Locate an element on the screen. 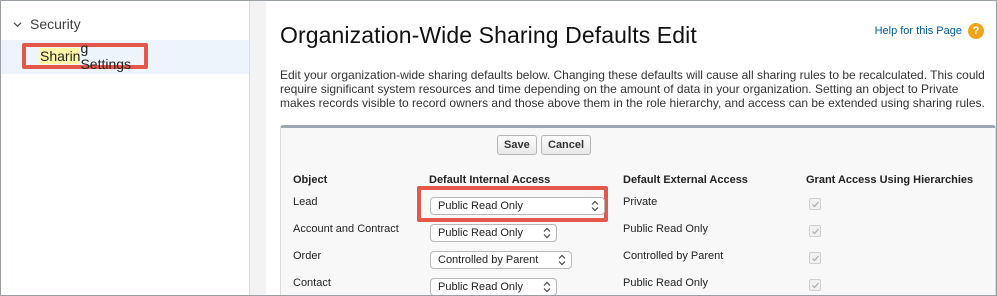 The image size is (997, 296). save-button: Save is located at coordinates (517, 145).